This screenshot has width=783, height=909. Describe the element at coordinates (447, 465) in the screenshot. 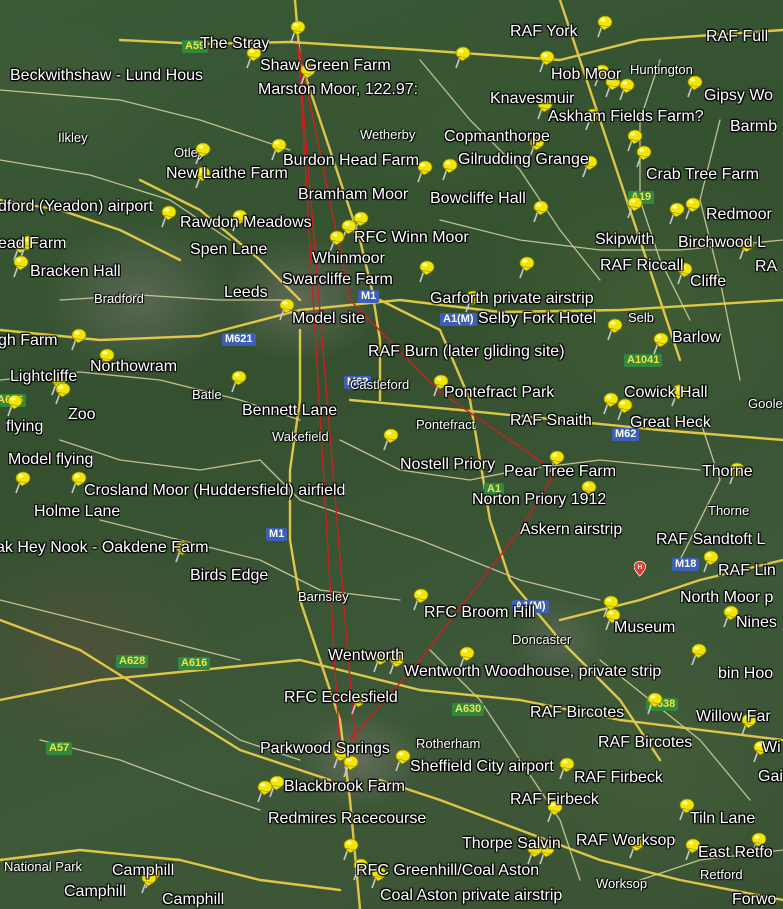

I see `placemark-label: Nostell Priory` at that location.